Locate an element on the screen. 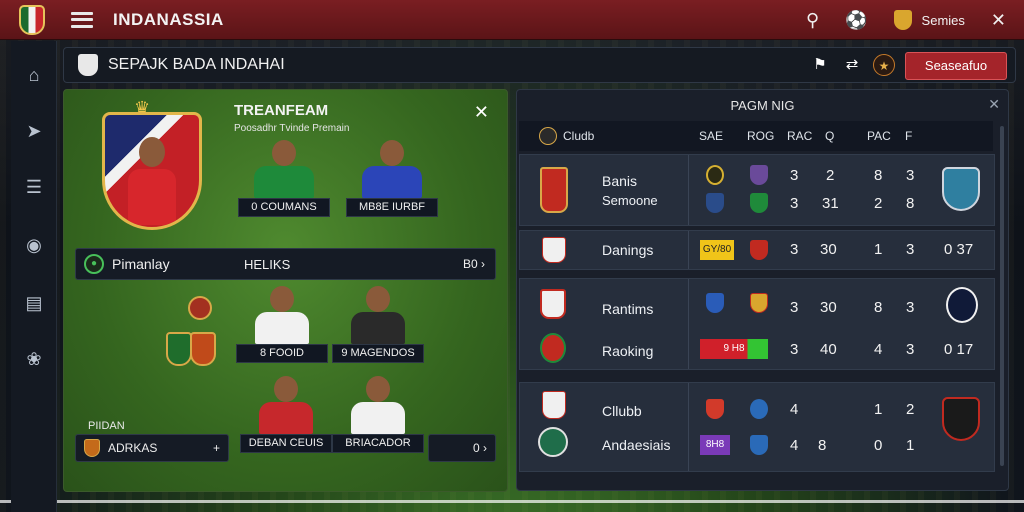 This screenshot has height=512, width=1024. stat-value: 2 is located at coordinates (830, 175).